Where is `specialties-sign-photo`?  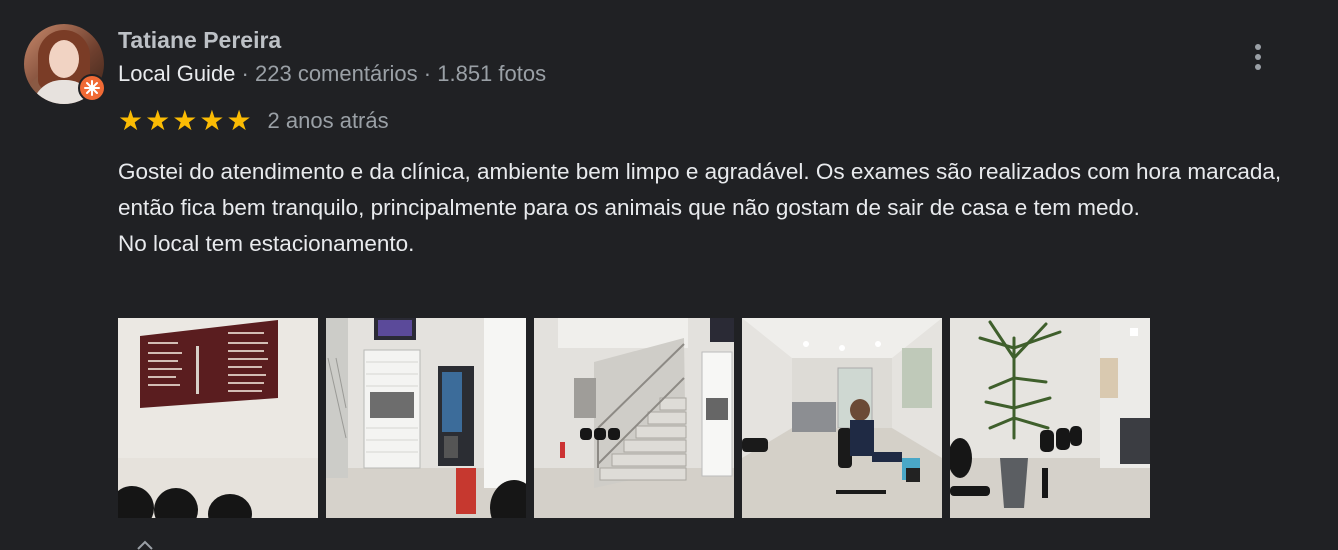 specialties-sign-photo is located at coordinates (218, 418).